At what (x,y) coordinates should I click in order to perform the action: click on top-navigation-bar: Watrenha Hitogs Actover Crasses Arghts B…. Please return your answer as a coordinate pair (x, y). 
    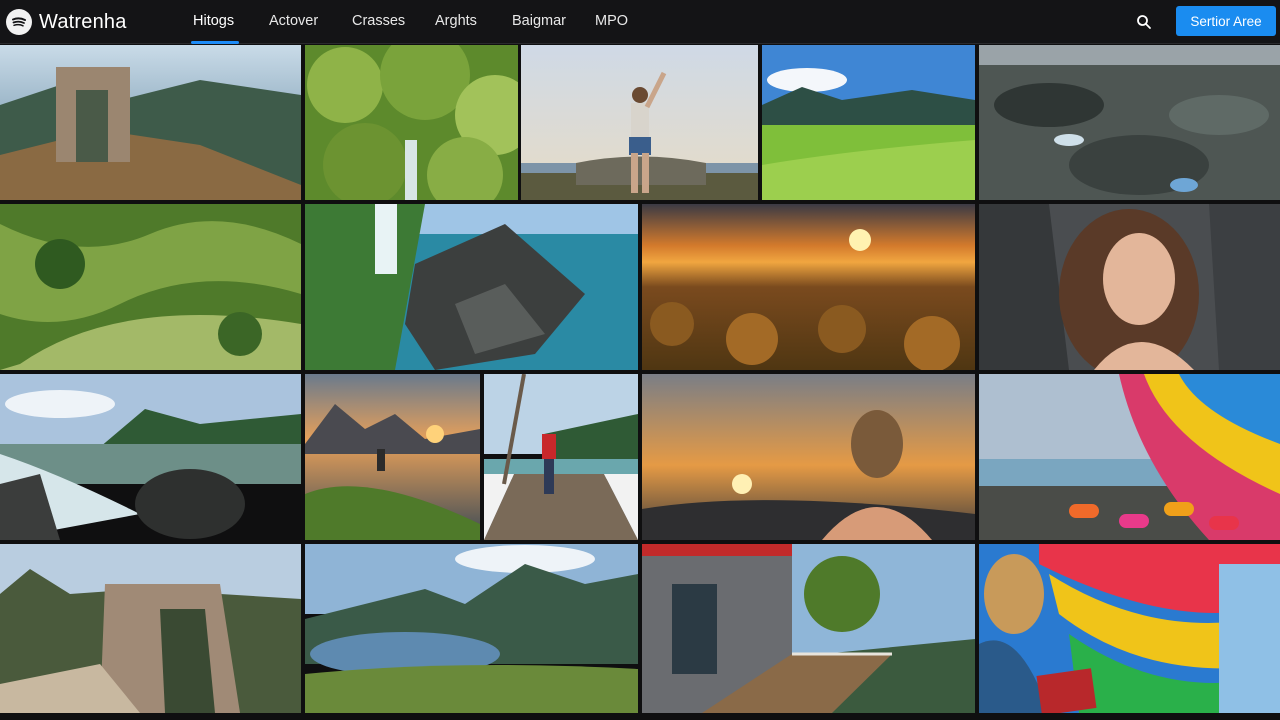
    Looking at the image, I should click on (640, 22).